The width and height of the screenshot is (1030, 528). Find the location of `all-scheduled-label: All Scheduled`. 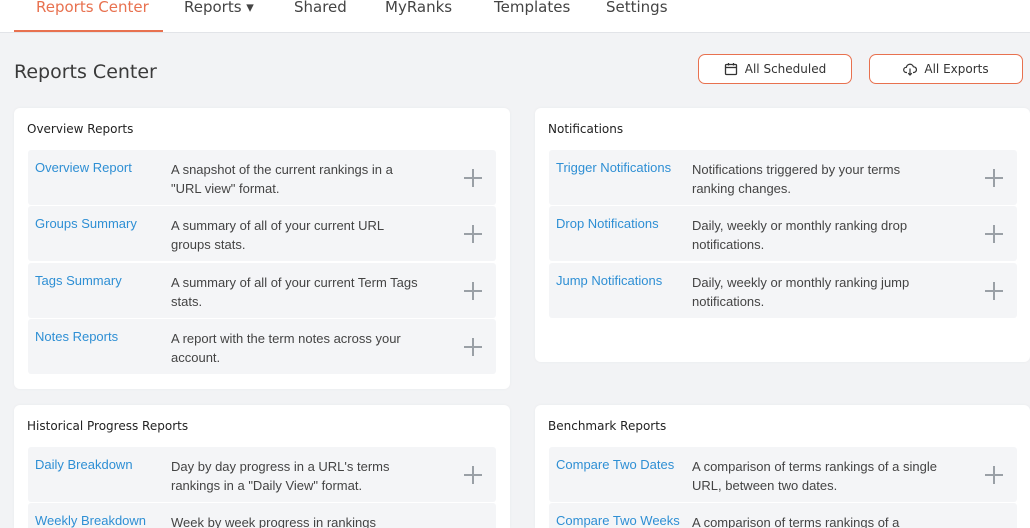

all-scheduled-label: All Scheduled is located at coordinates (785, 69).